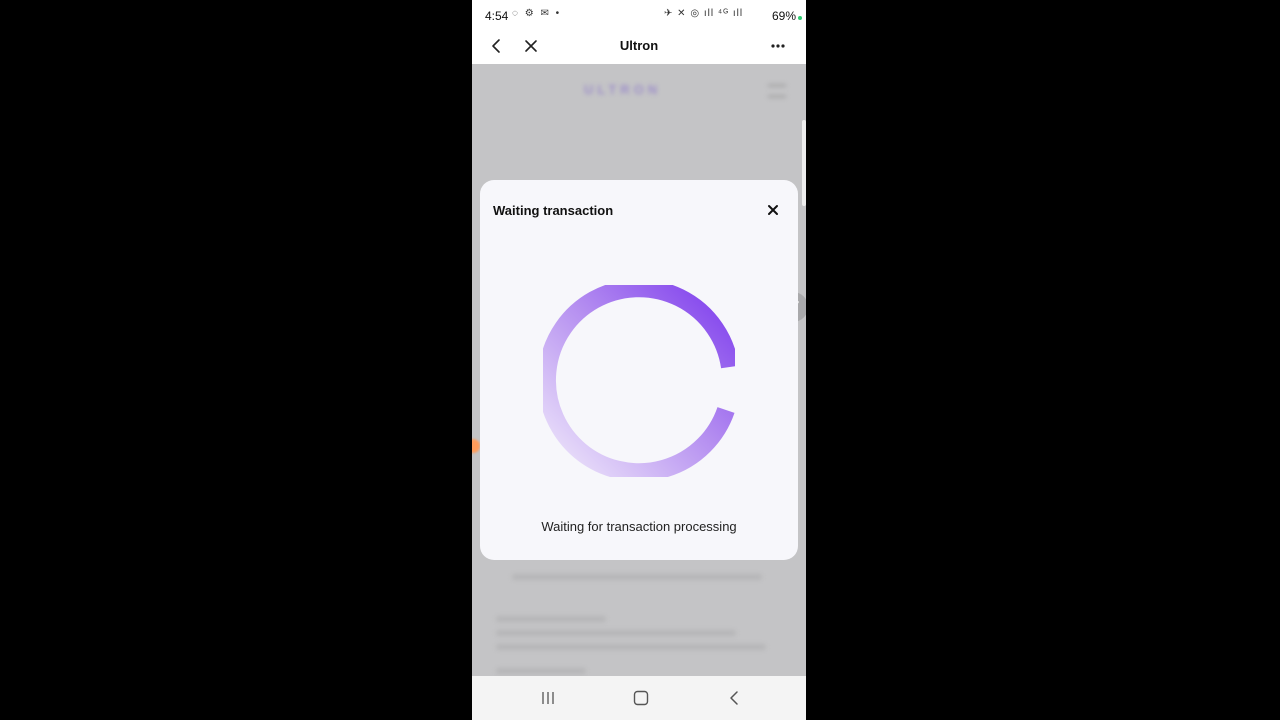 Image resolution: width=1280 pixels, height=720 pixels. I want to click on app-bar: Ultron, so click(639, 47).